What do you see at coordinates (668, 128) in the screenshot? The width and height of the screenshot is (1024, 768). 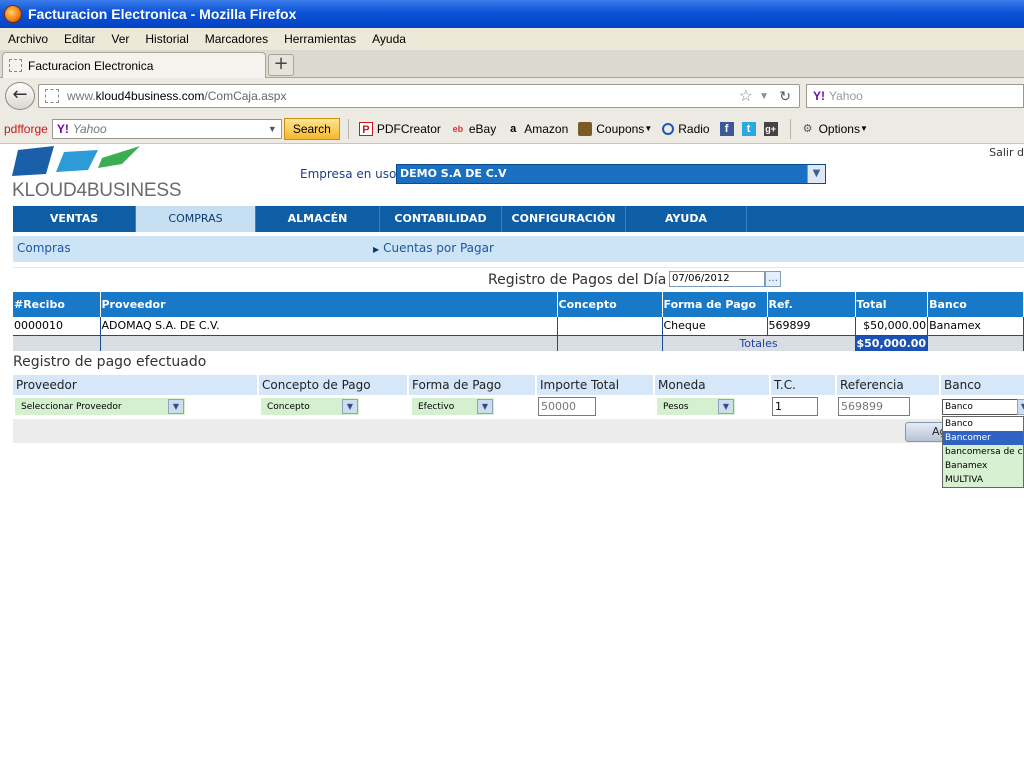 I see `radio-icon` at bounding box center [668, 128].